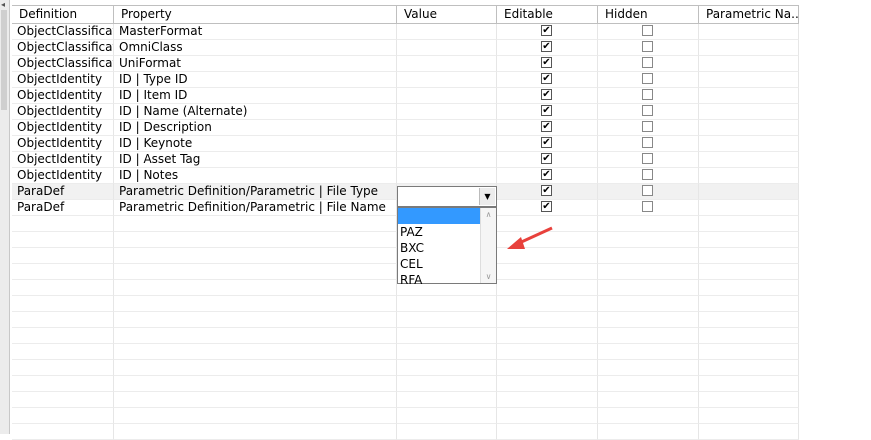 The image size is (871, 440). Describe the element at coordinates (255, 14) in the screenshot. I see `column-header: Property` at that location.